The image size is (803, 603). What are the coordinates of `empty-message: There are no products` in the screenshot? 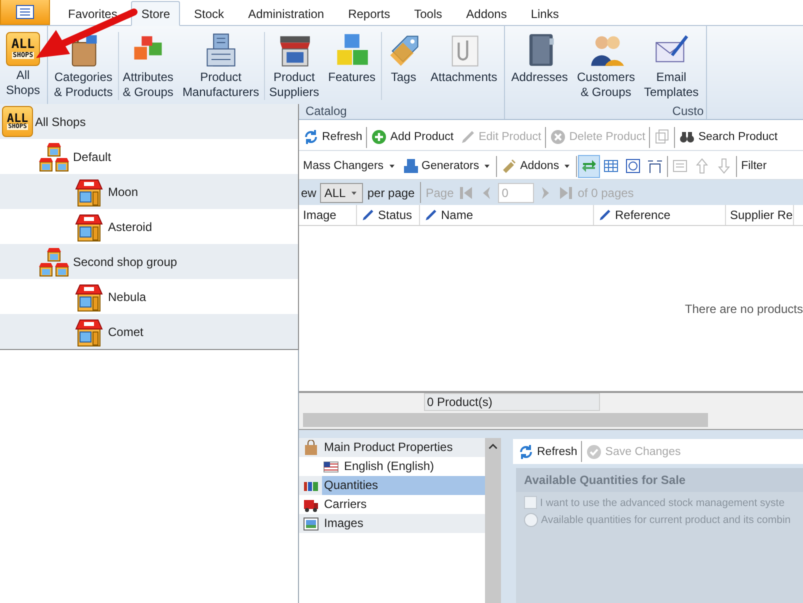 It's located at (743, 309).